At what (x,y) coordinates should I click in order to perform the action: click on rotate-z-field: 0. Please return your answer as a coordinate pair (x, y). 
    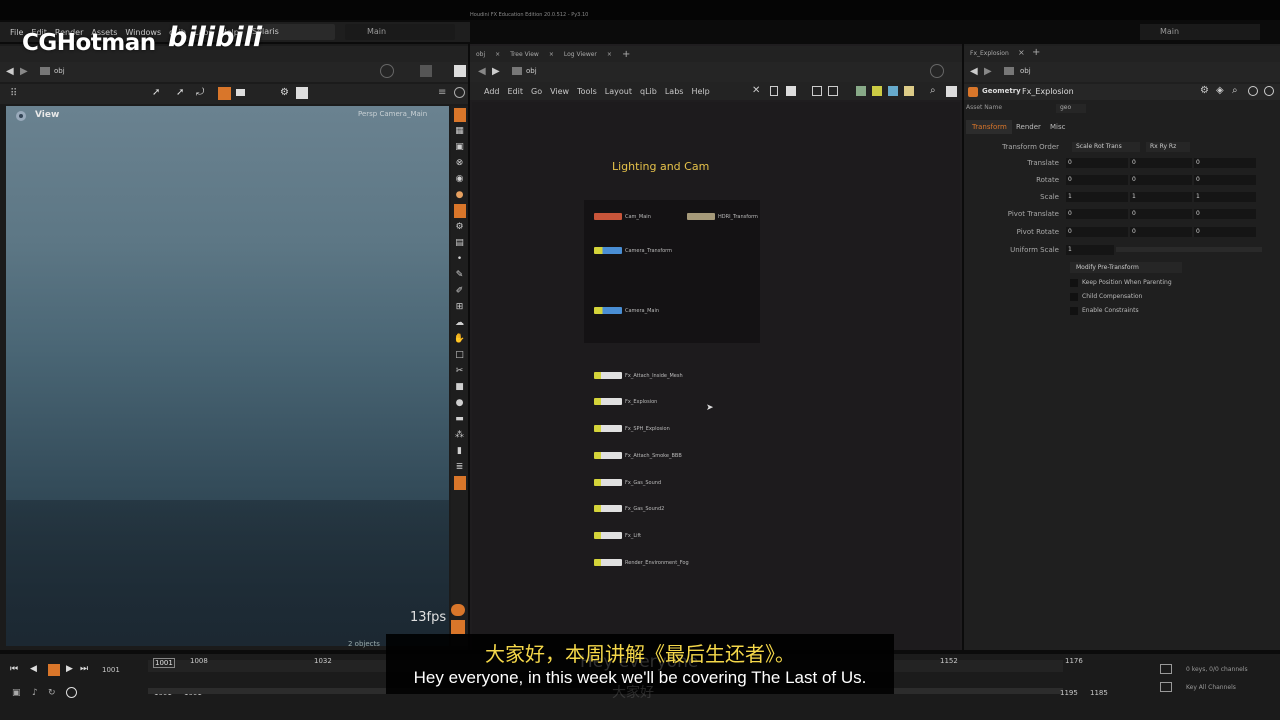
    Looking at the image, I should click on (1225, 180).